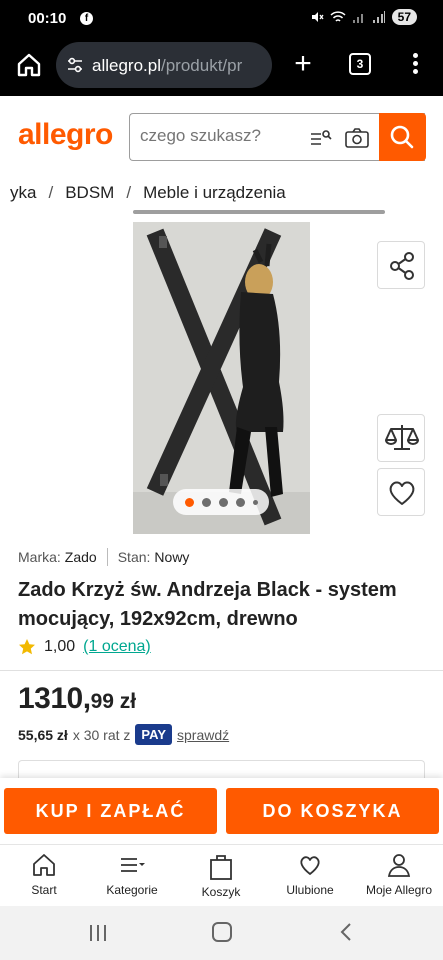  Describe the element at coordinates (203, 735) in the screenshot. I see `installment-check-link: sprawdź` at that location.